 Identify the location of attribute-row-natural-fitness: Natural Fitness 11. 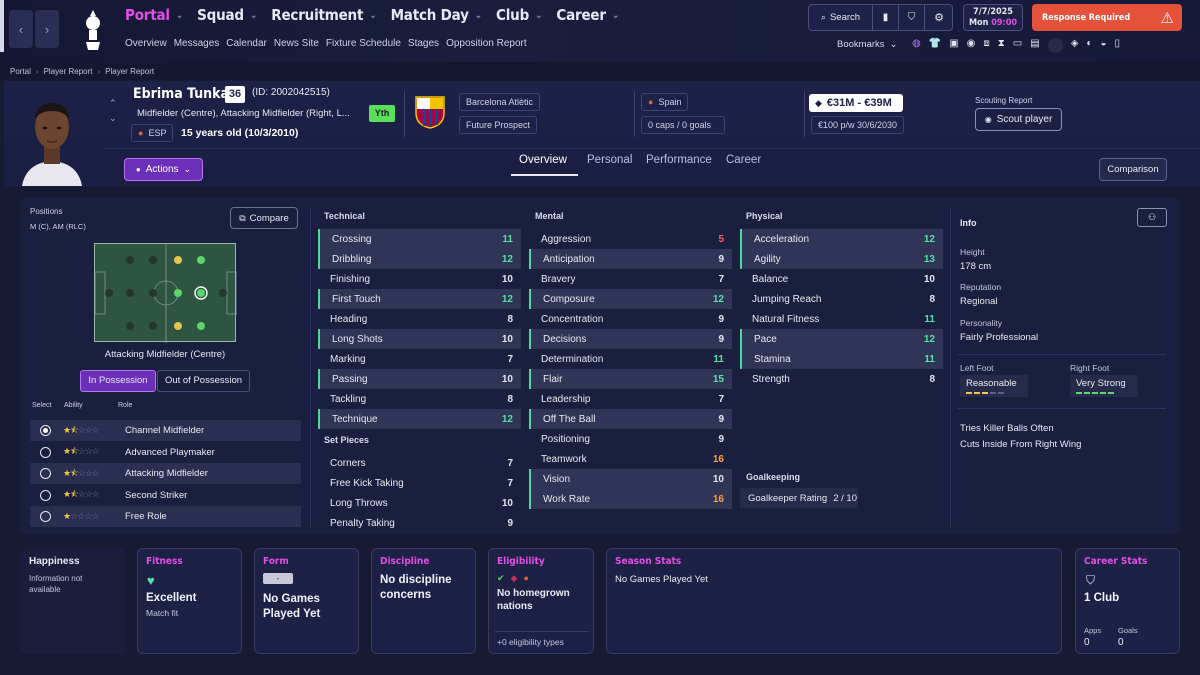
(841, 319).